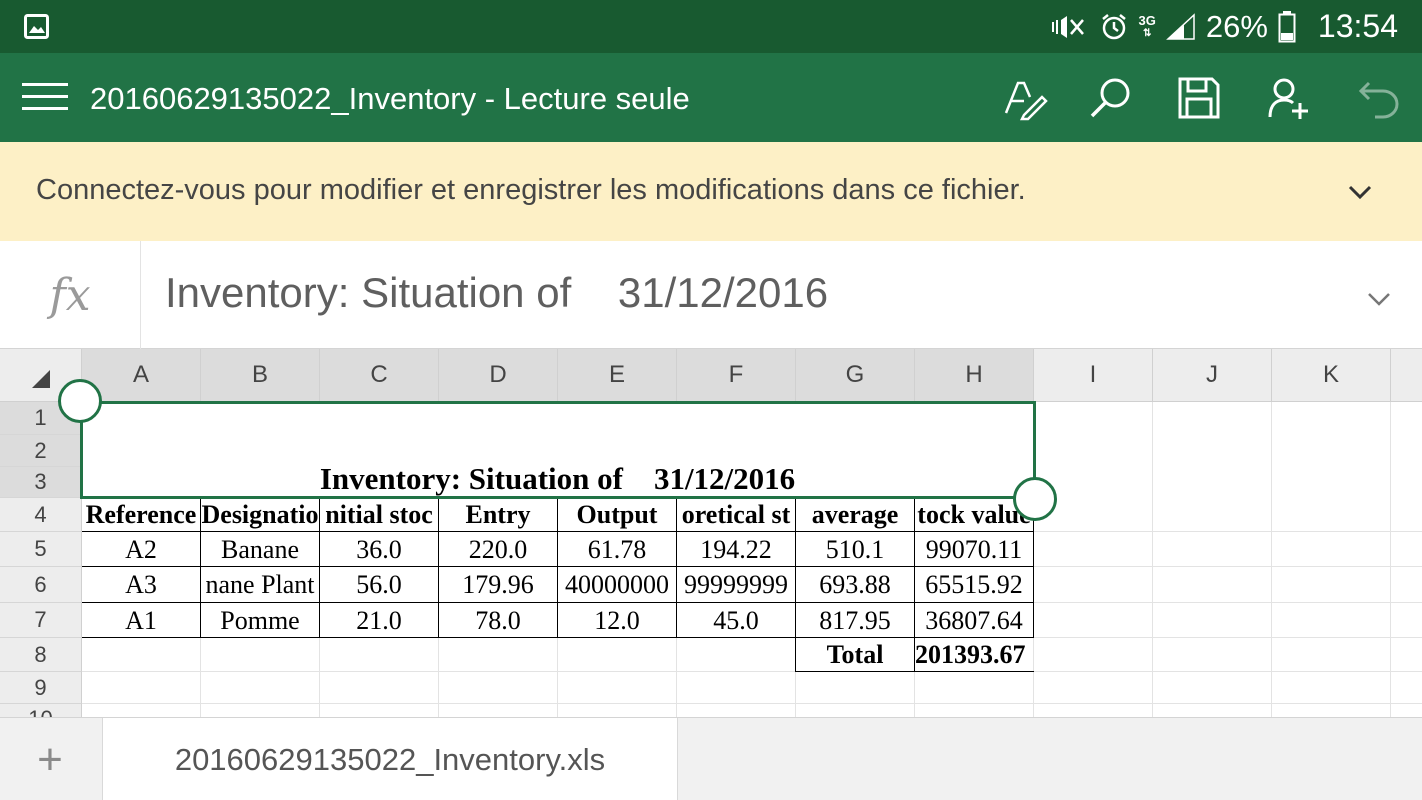  What do you see at coordinates (379, 620) in the screenshot?
I see `cell: 21.0` at bounding box center [379, 620].